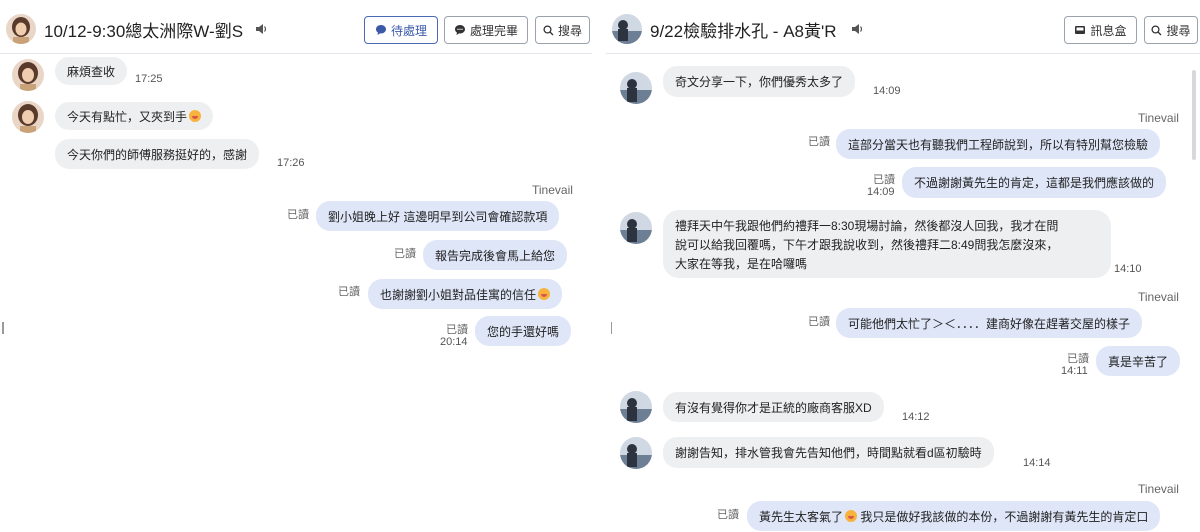 This screenshot has height=532, width=1200. Describe the element at coordinates (149, 79) in the screenshot. I see `message-time: 17:25` at that location.